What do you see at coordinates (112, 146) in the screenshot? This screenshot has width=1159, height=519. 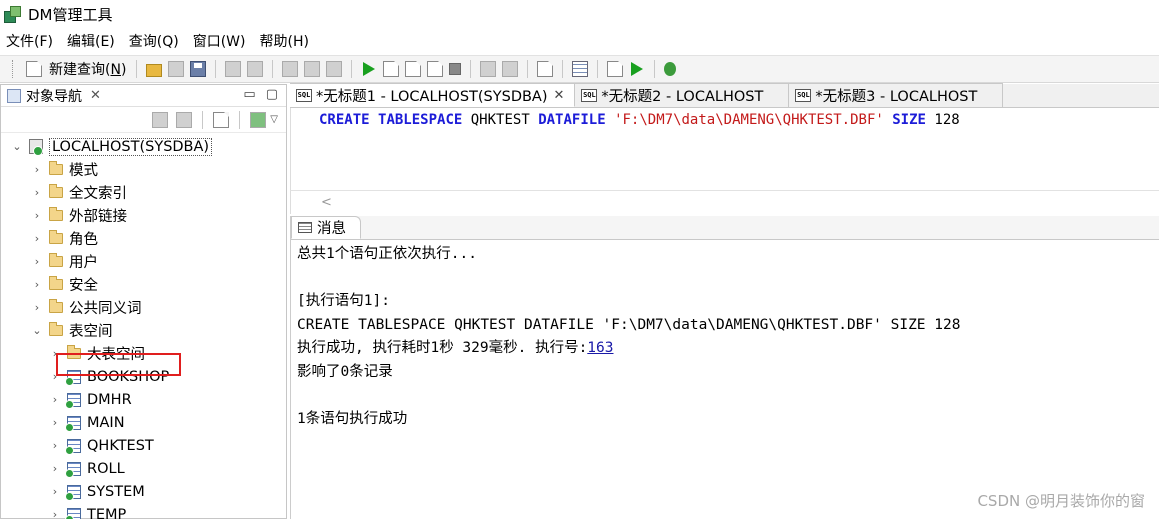 I see `tree-root: ⌄ LOCALHOST(SYSDBA)` at bounding box center [112, 146].